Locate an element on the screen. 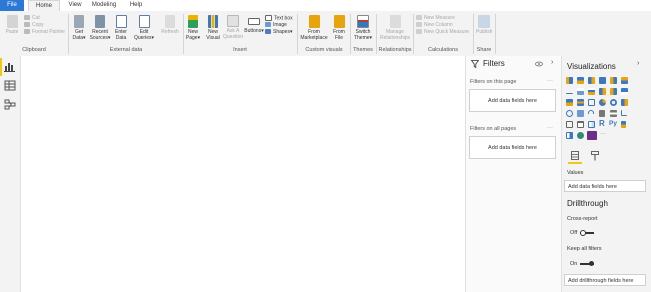 This screenshot has height=292, width=651. python-visual-icon: Py is located at coordinates (613, 123).